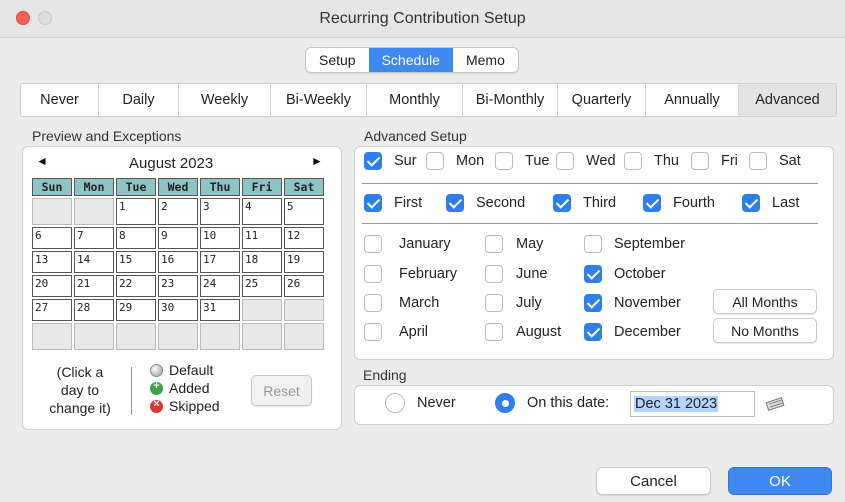 Image resolution: width=845 pixels, height=502 pixels. I want to click on calendar-day: 9, so click(178, 238).